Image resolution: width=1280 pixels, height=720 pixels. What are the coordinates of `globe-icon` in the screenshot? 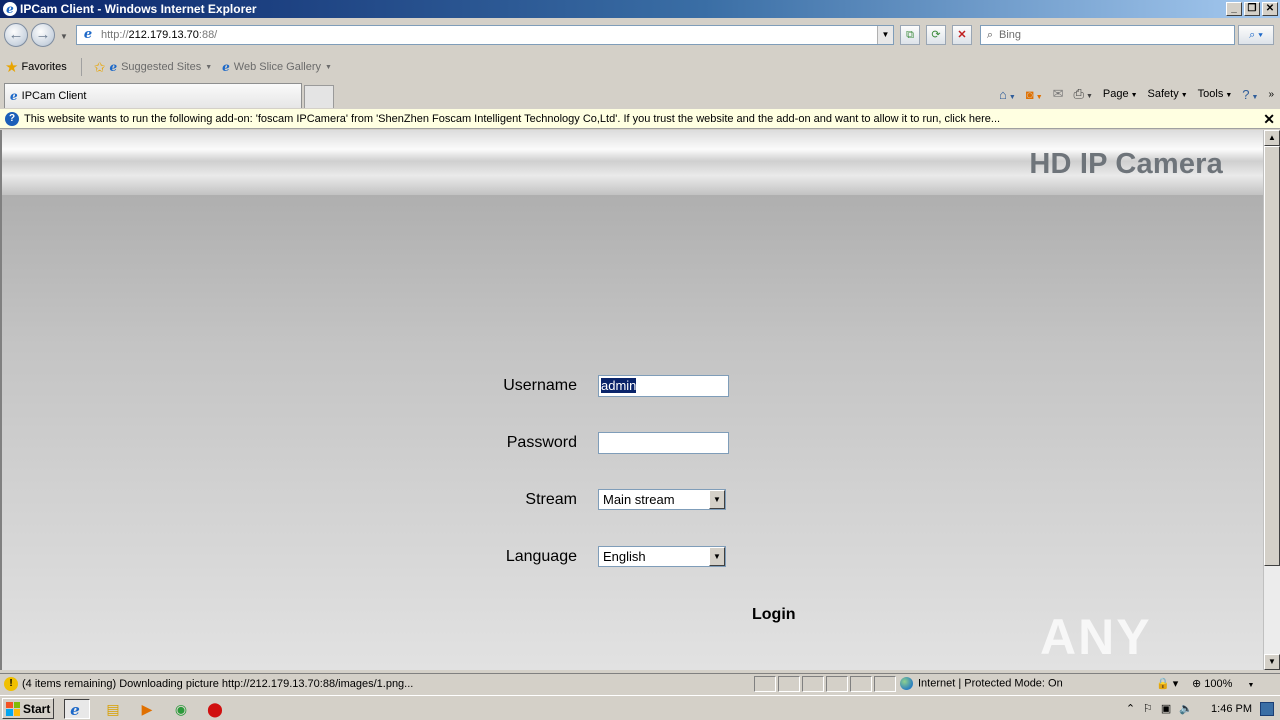 It's located at (906, 683).